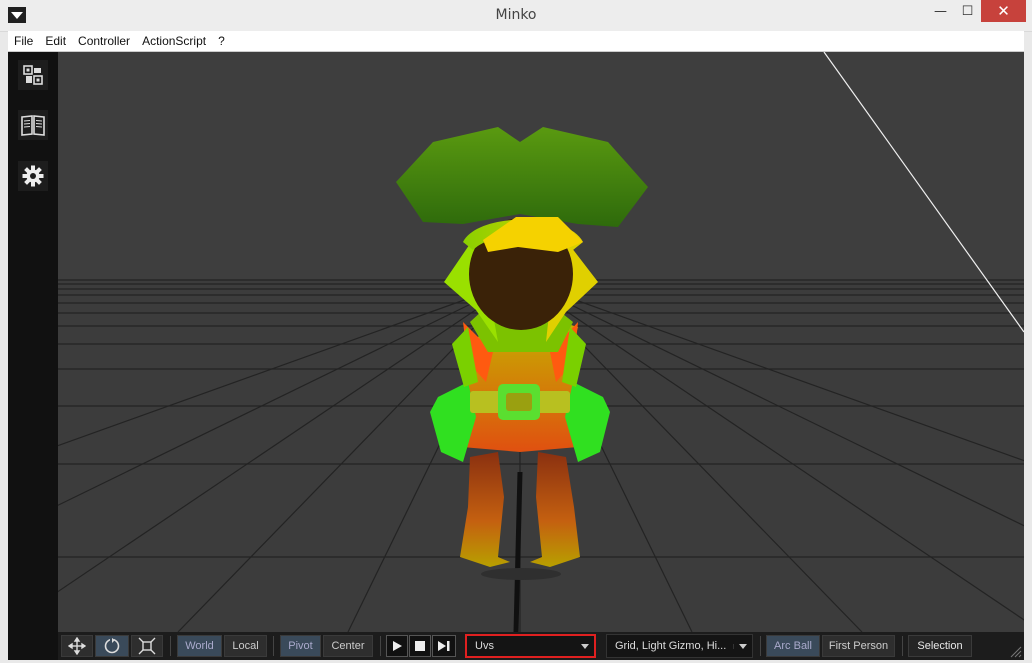  Describe the element at coordinates (793, 646) in the screenshot. I see `arc-ball-camera-button: Arc Ball` at that location.